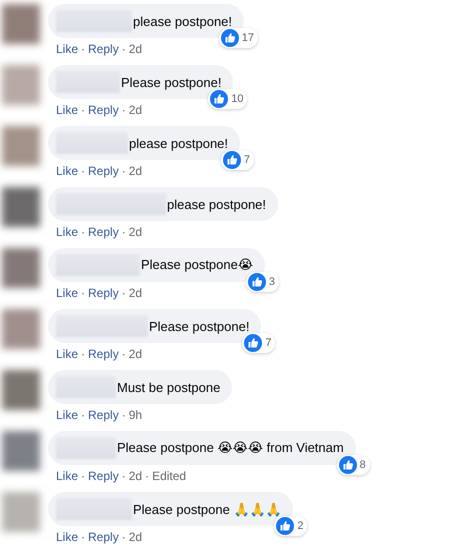  I want to click on comment-text: Must be postpone, so click(168, 387).